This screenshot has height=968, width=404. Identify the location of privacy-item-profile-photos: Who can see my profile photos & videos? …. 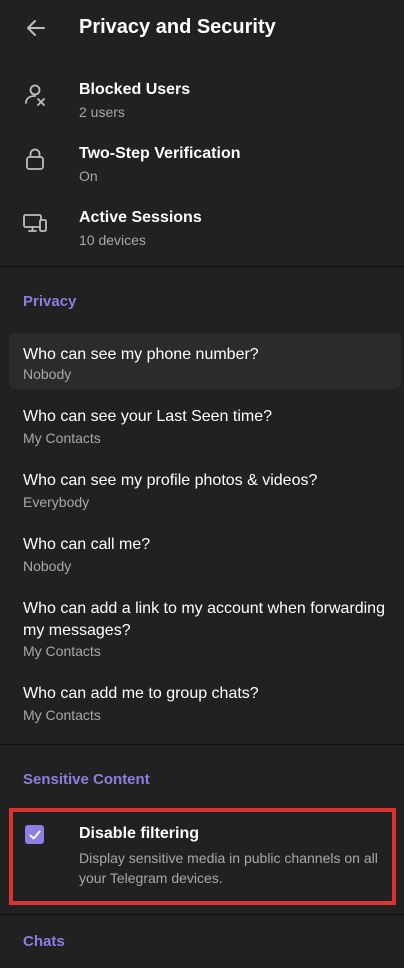
(205, 489).